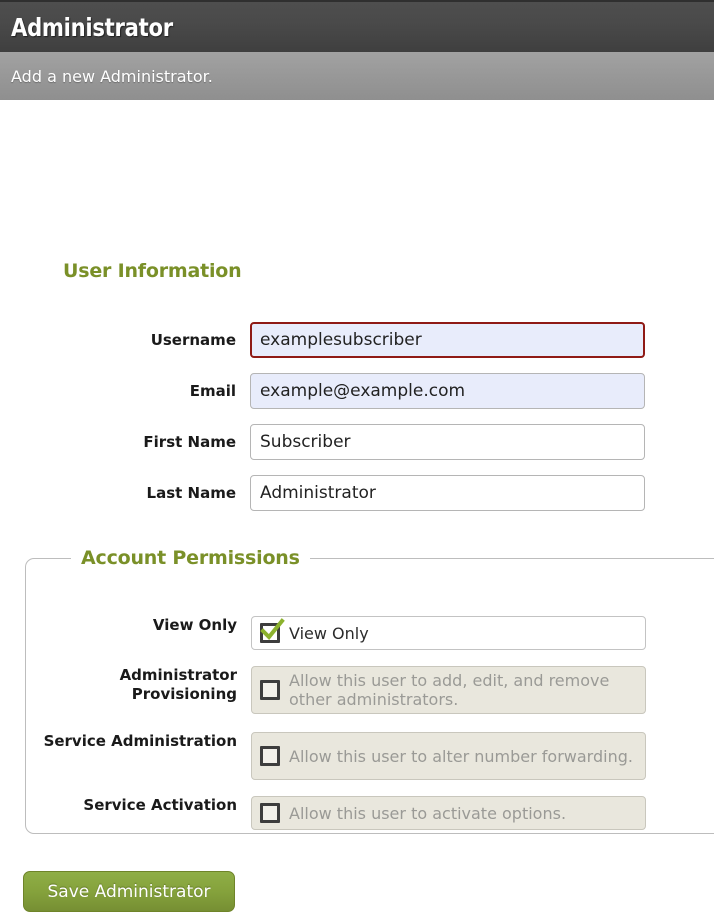 This screenshot has height=912, width=714. I want to click on label-service-administration: Service Administration, so click(140, 741).